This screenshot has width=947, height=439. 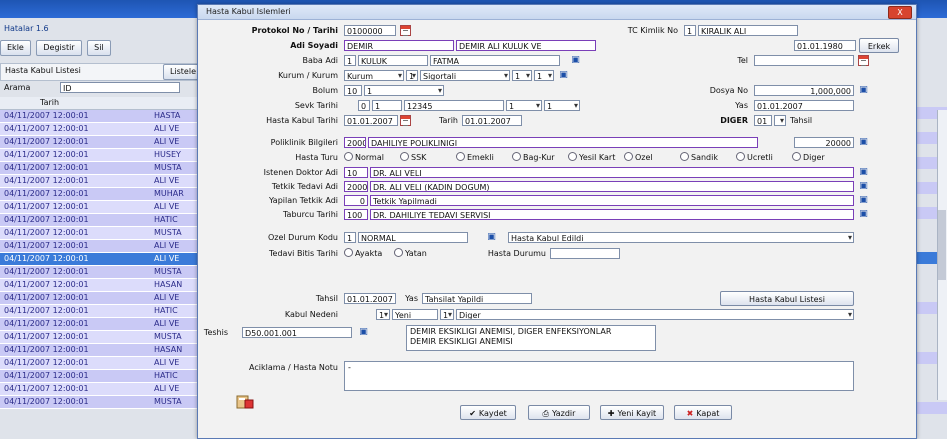 I want to click on soyadi-input: DEMIR ALI KULUK VE, so click(x=526, y=45).